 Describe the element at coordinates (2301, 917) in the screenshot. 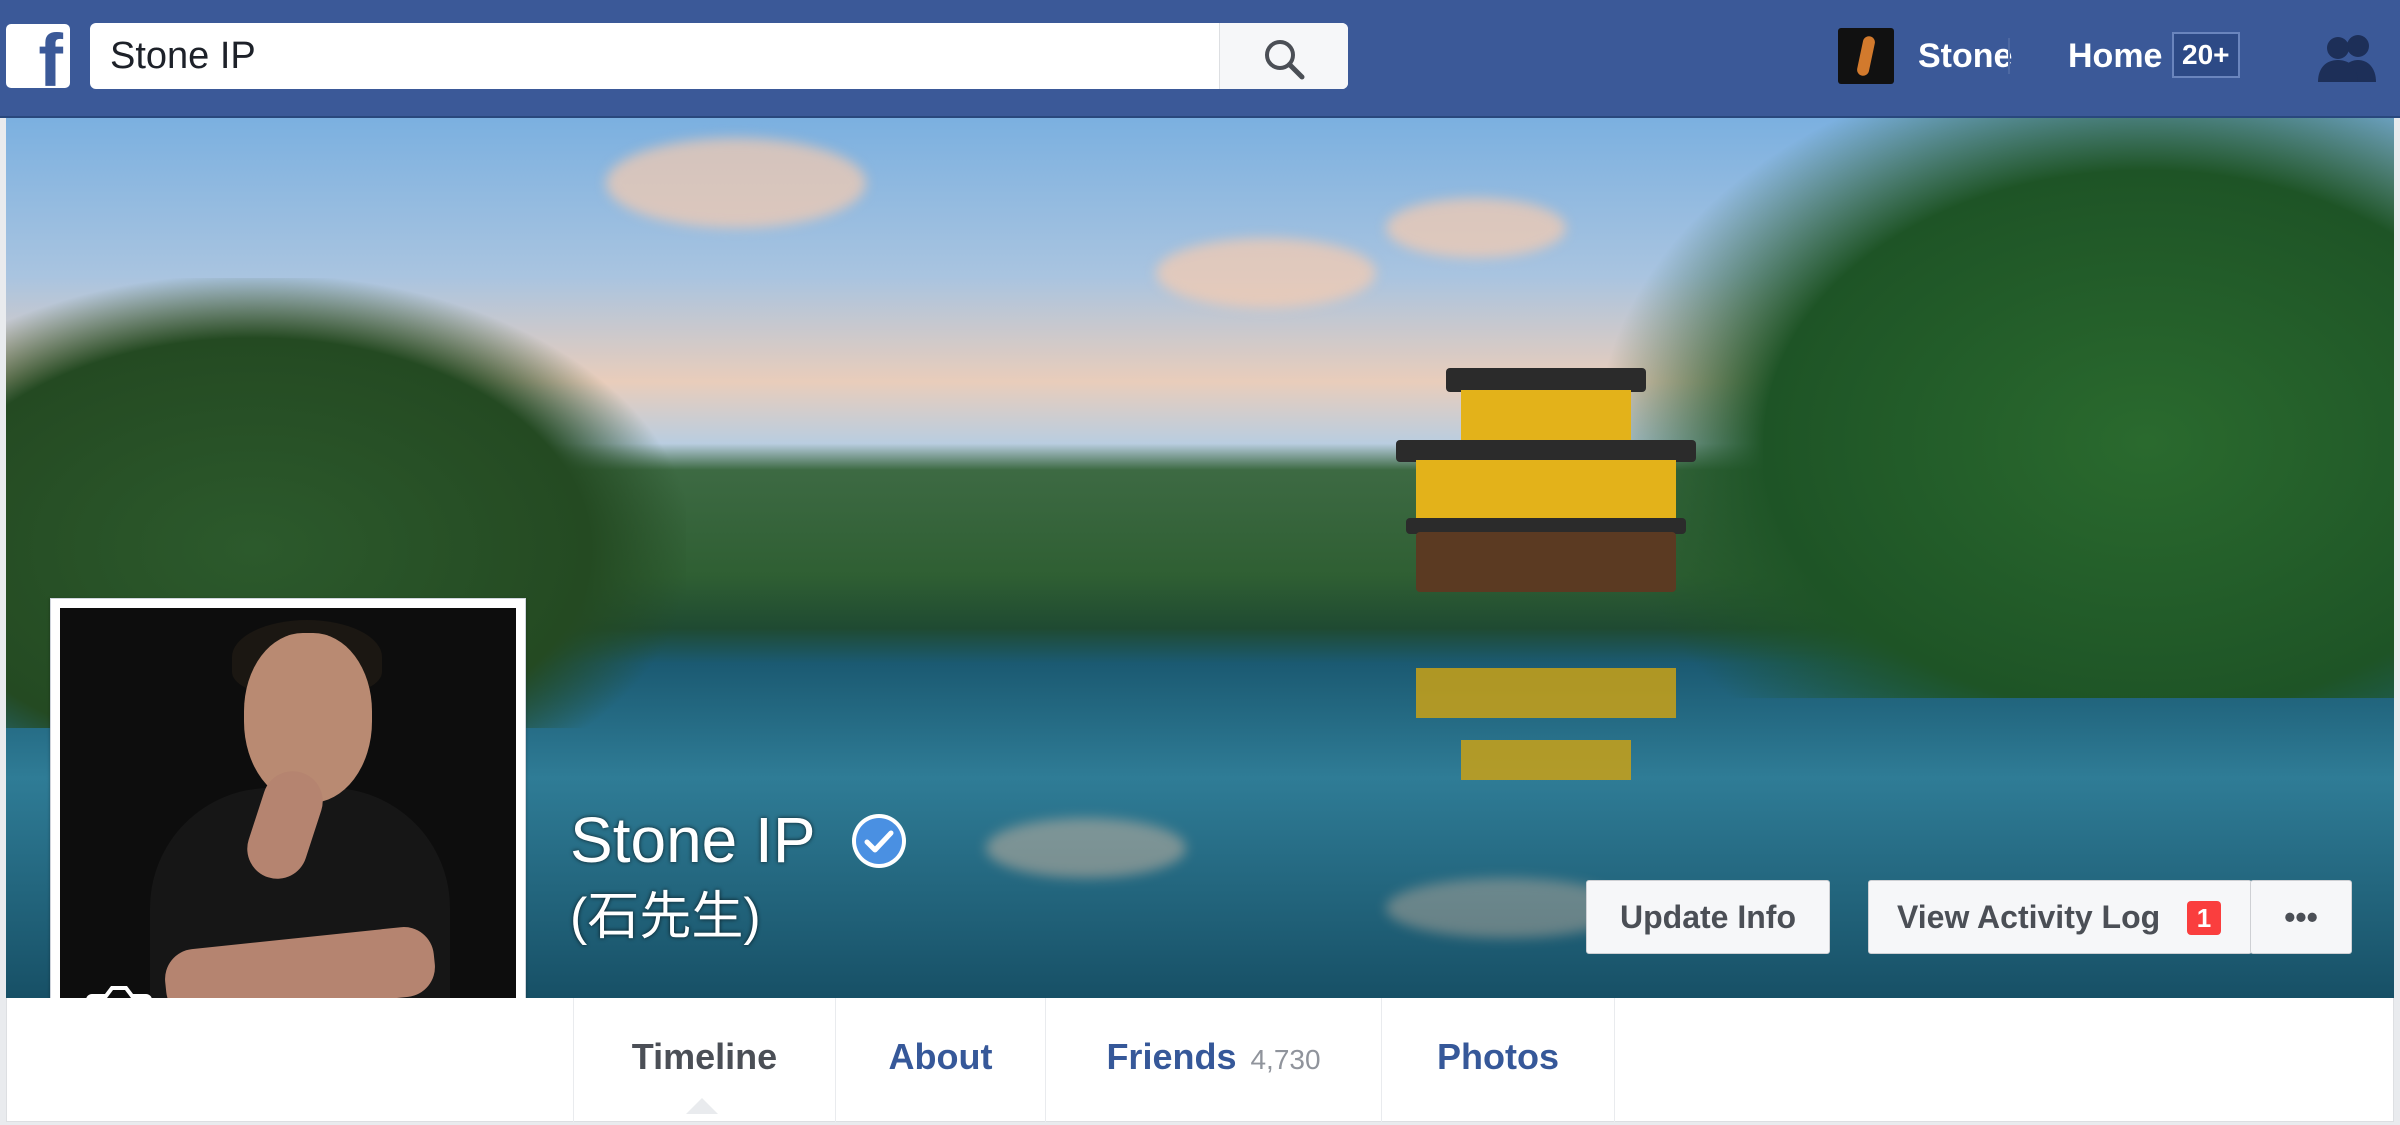

I see `more-options-button: •••` at that location.